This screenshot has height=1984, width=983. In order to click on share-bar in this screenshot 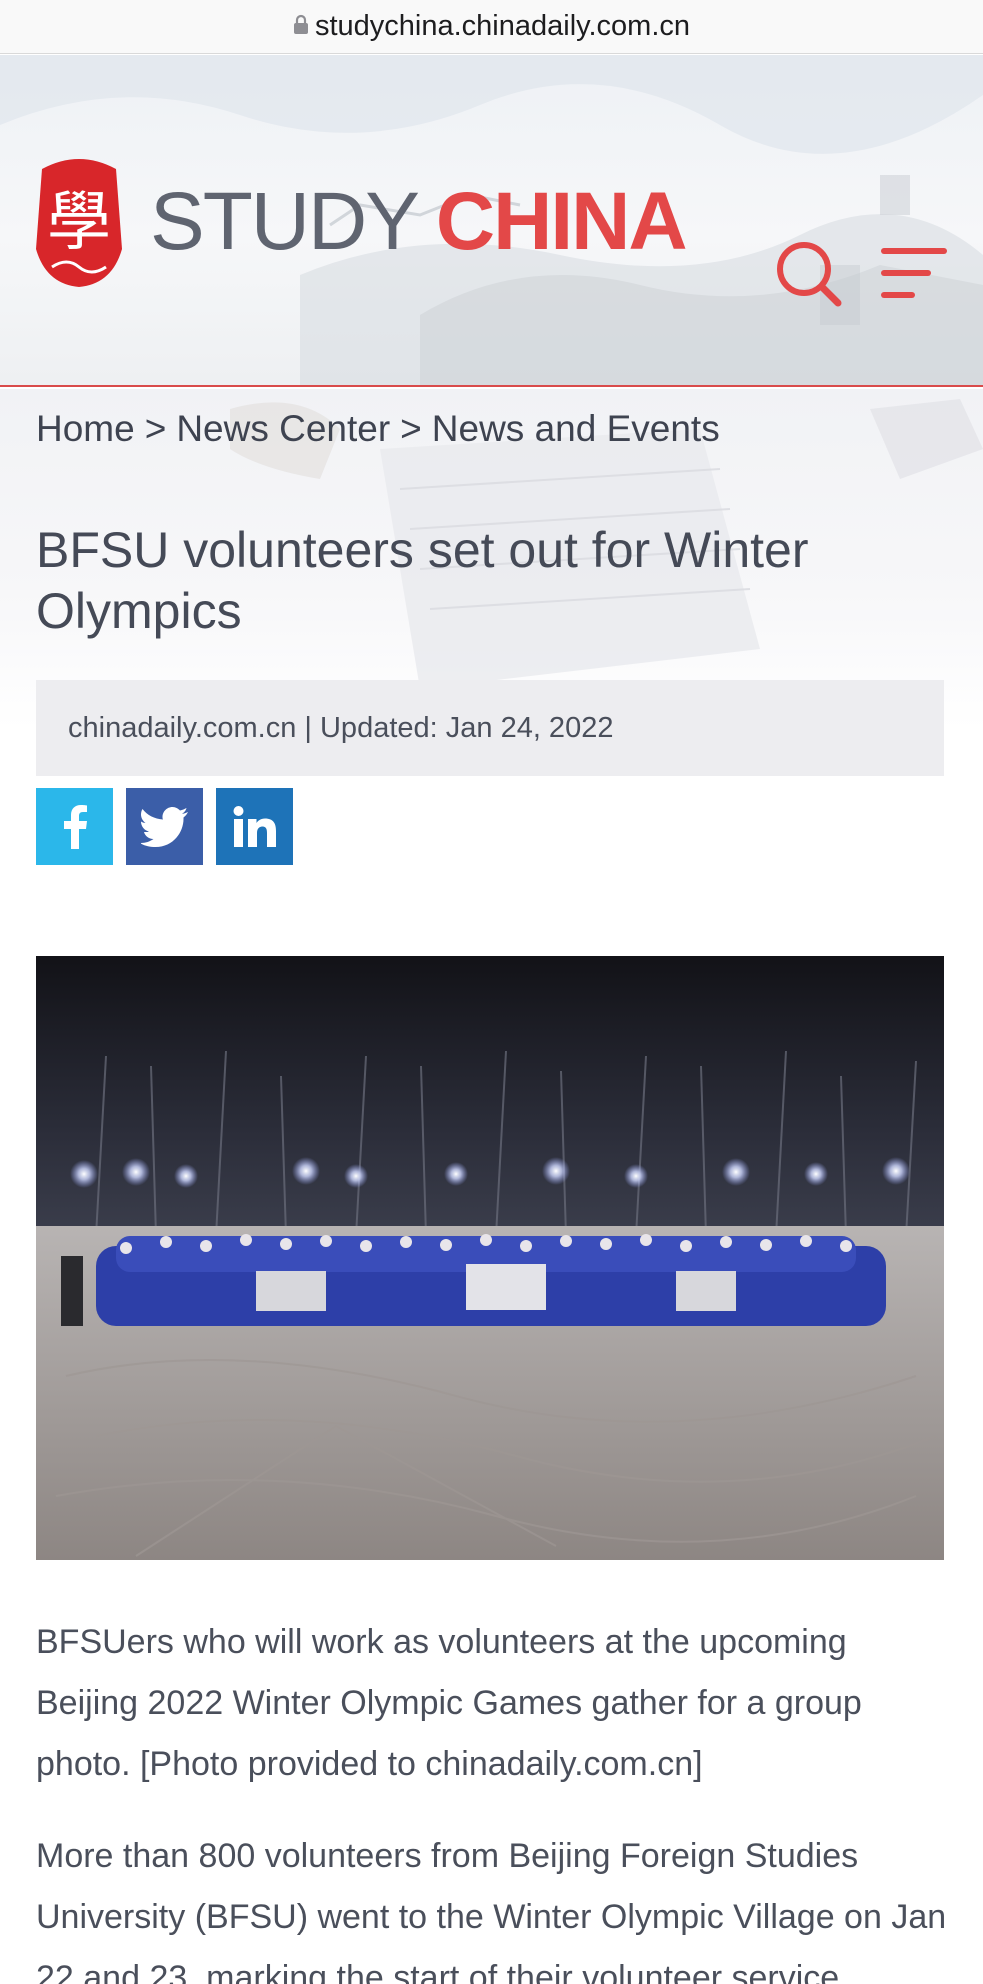, I will do `click(164, 826)`.